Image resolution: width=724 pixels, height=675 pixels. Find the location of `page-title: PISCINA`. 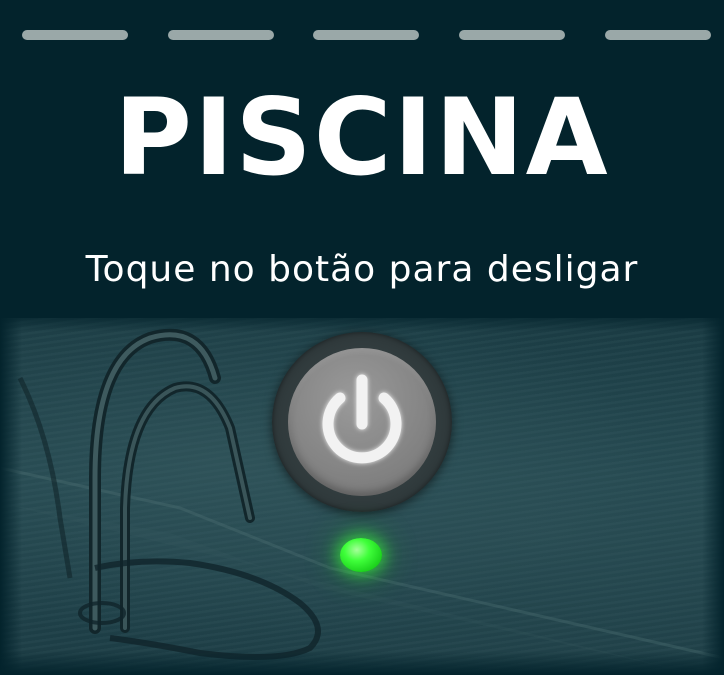

page-title: PISCINA is located at coordinates (362, 137).